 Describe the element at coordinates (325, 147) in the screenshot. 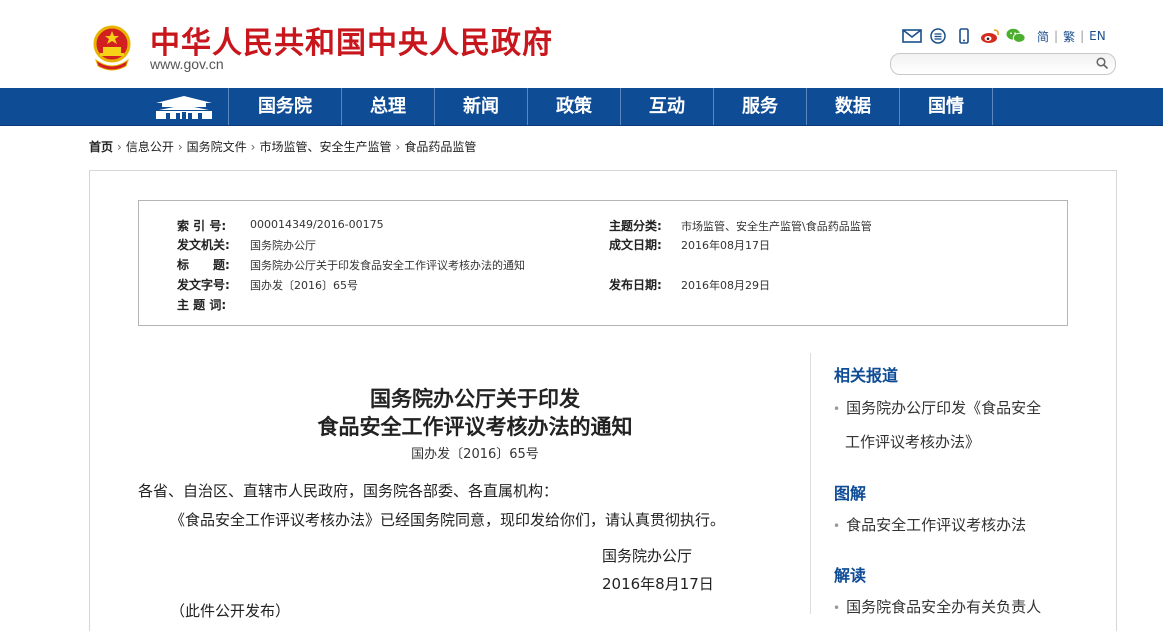

I see `breadcrumb-market-regulation: 市场监管、安全生产监管` at that location.